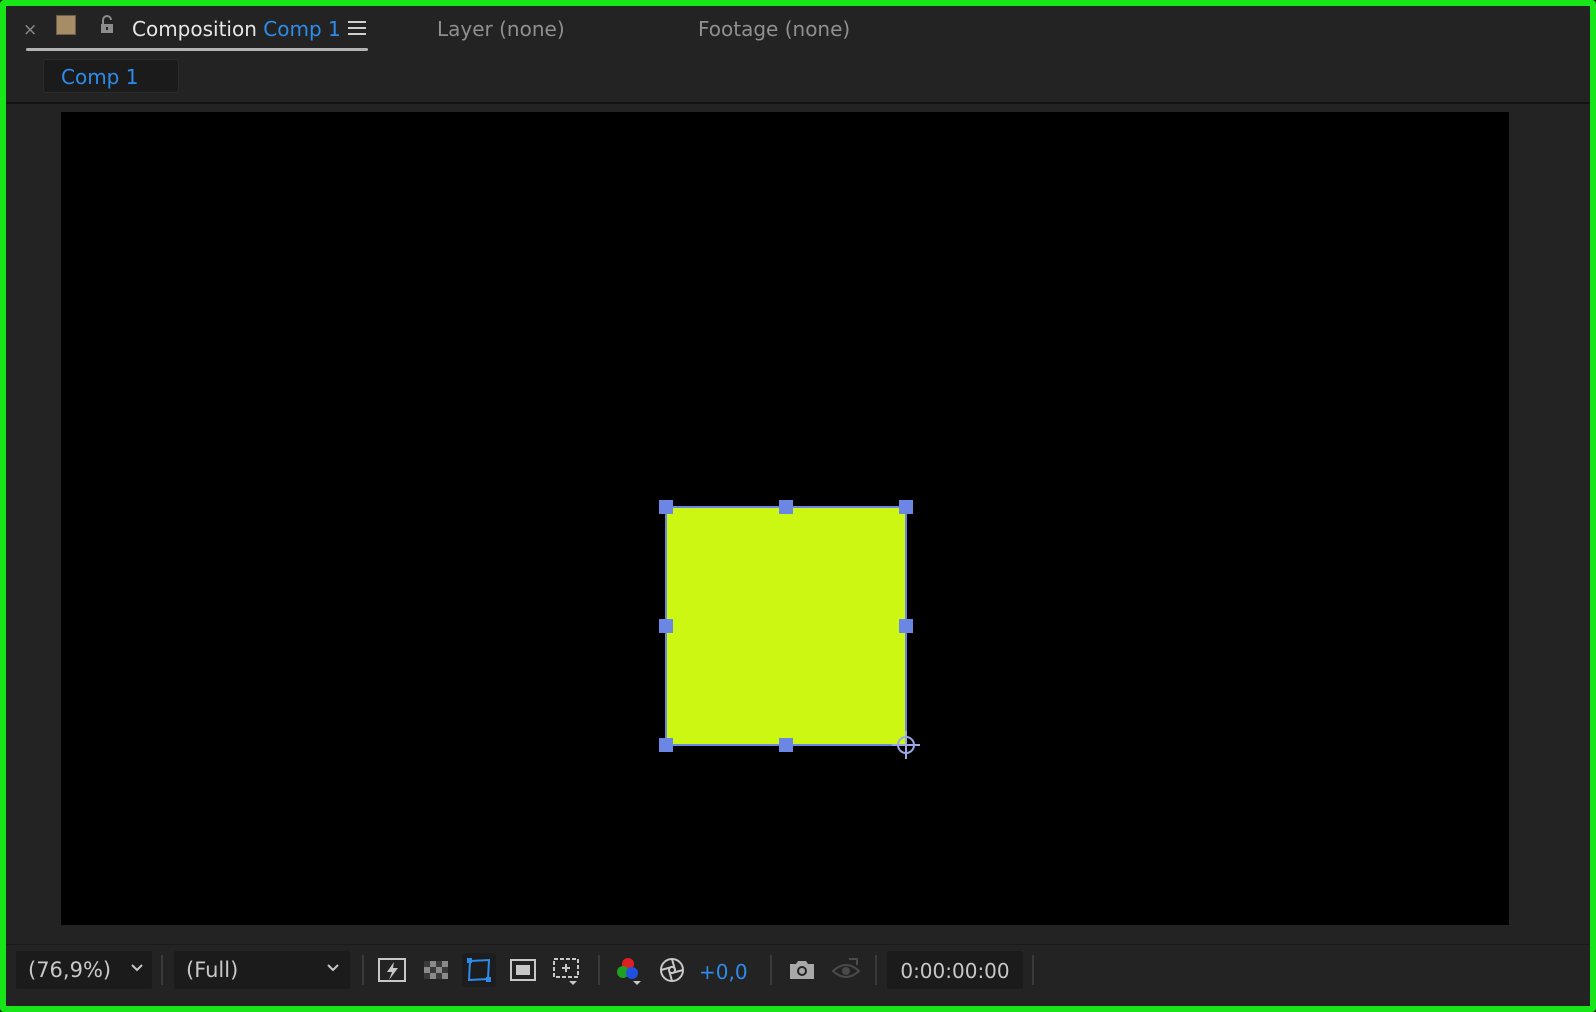 This screenshot has width=1596, height=1012. I want to click on active-tab-indicator, so click(197, 49).